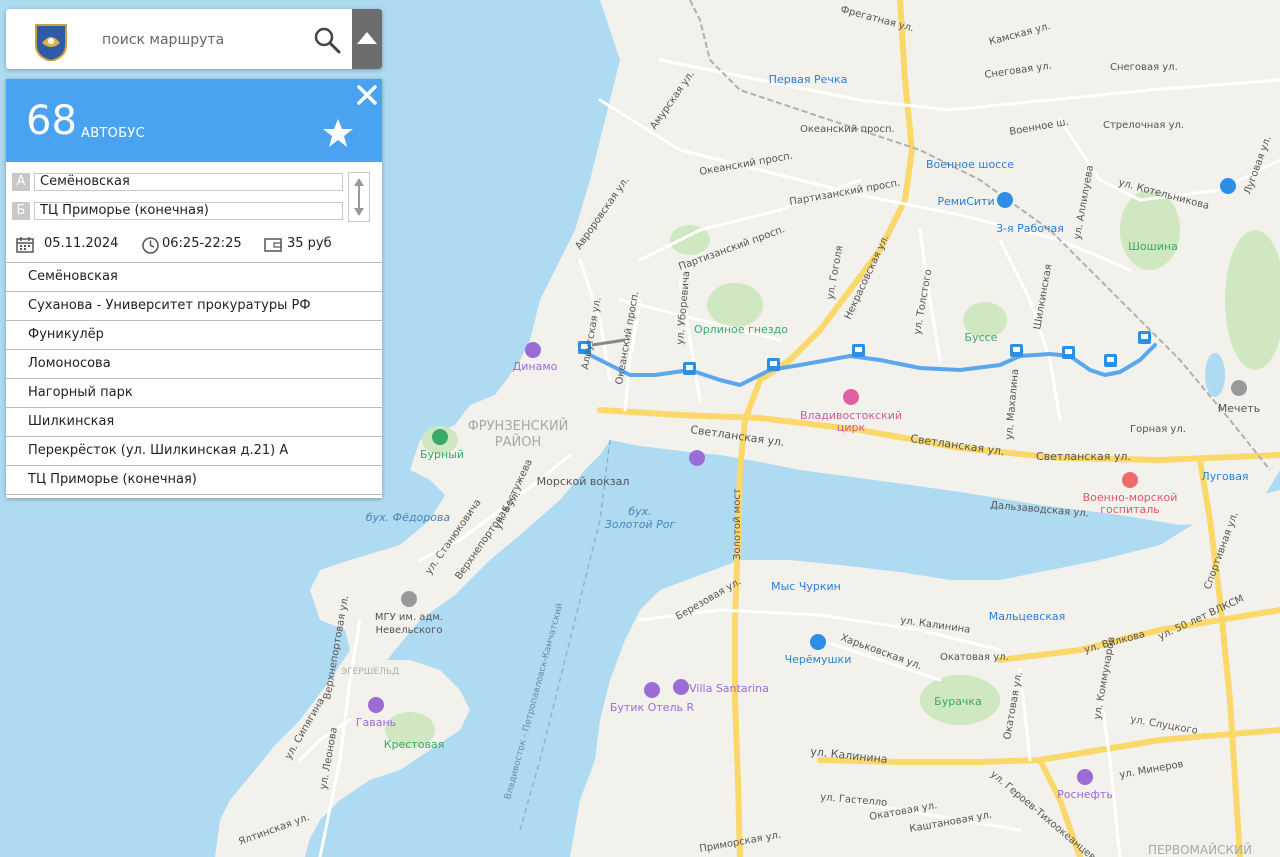 The height and width of the screenshot is (857, 1280). Describe the element at coordinates (1215, 375) in the screenshot. I see `pond` at that location.